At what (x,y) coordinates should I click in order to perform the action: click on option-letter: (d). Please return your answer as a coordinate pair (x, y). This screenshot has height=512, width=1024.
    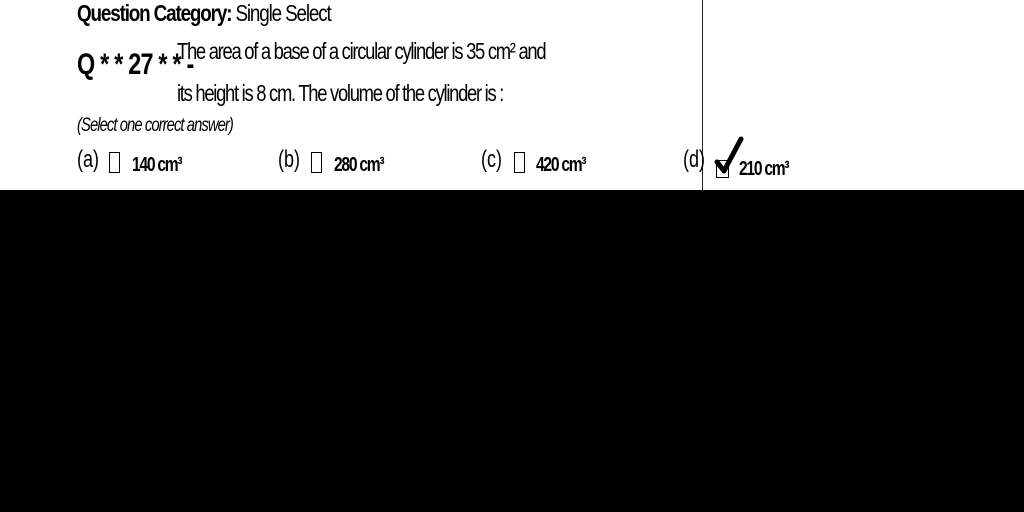
    Looking at the image, I should click on (694, 159).